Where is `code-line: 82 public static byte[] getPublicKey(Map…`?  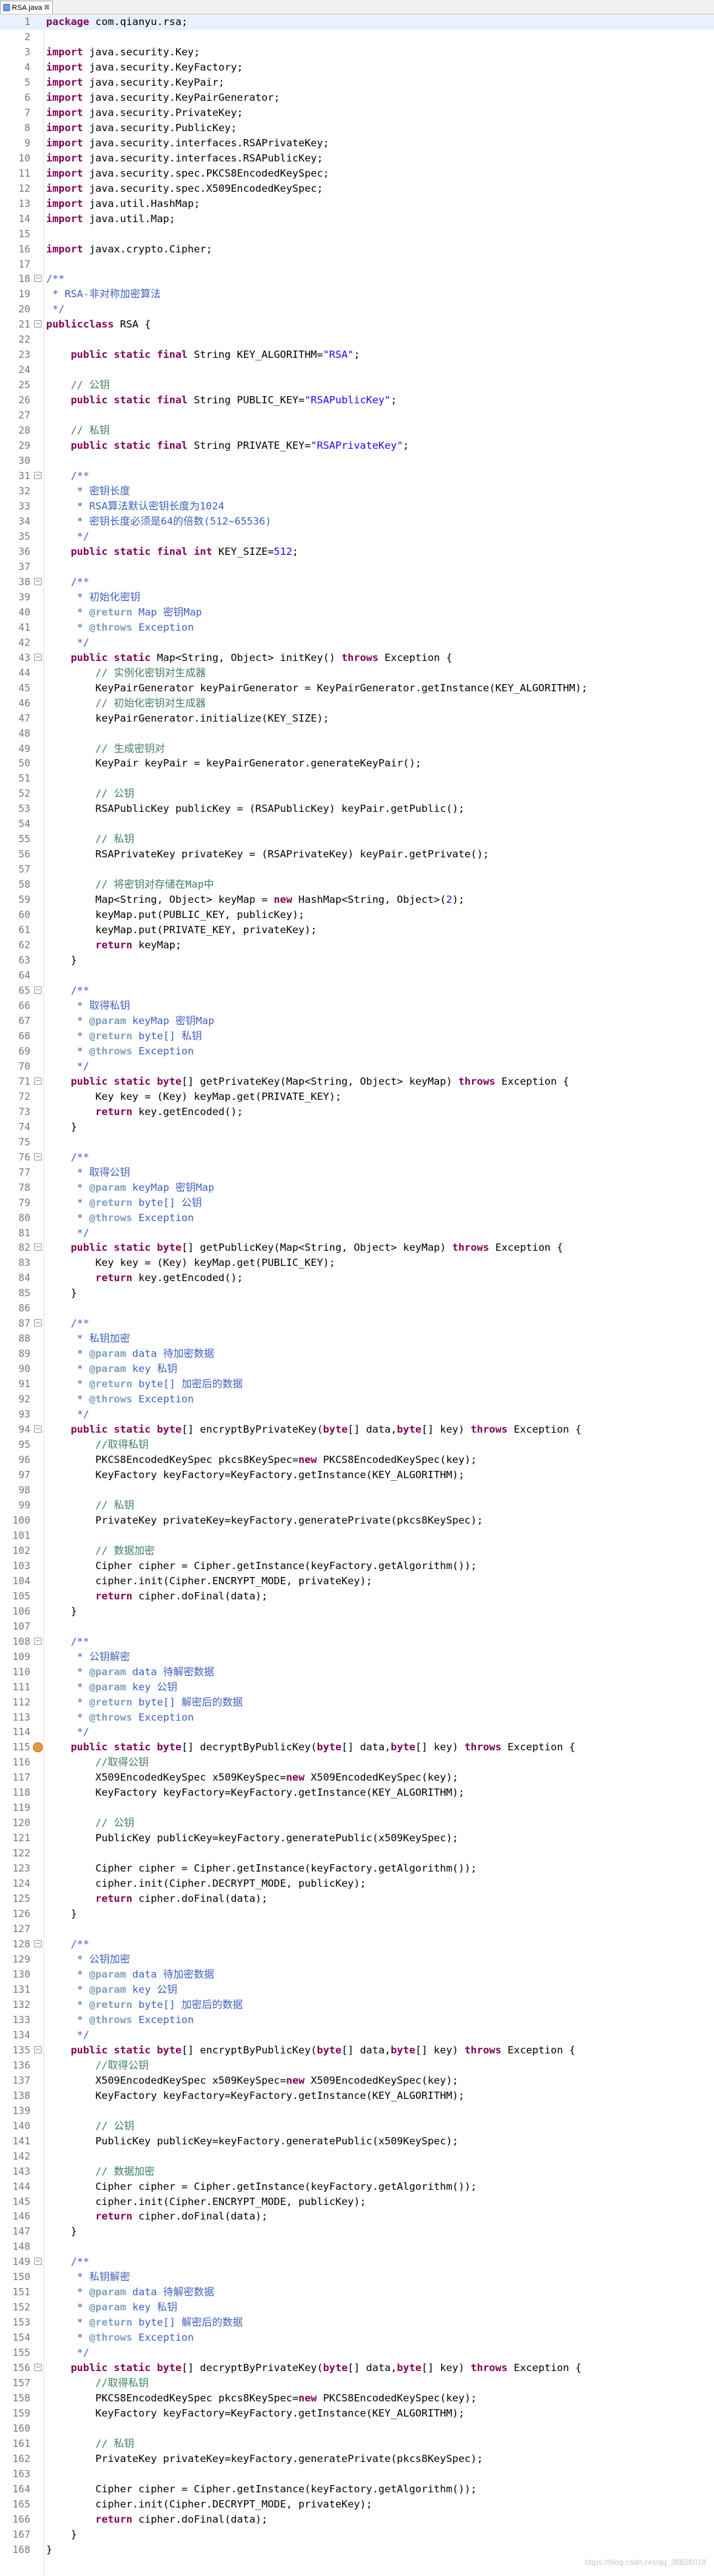 code-line: 82 public static byte[] getPublicKey(Map… is located at coordinates (357, 1247).